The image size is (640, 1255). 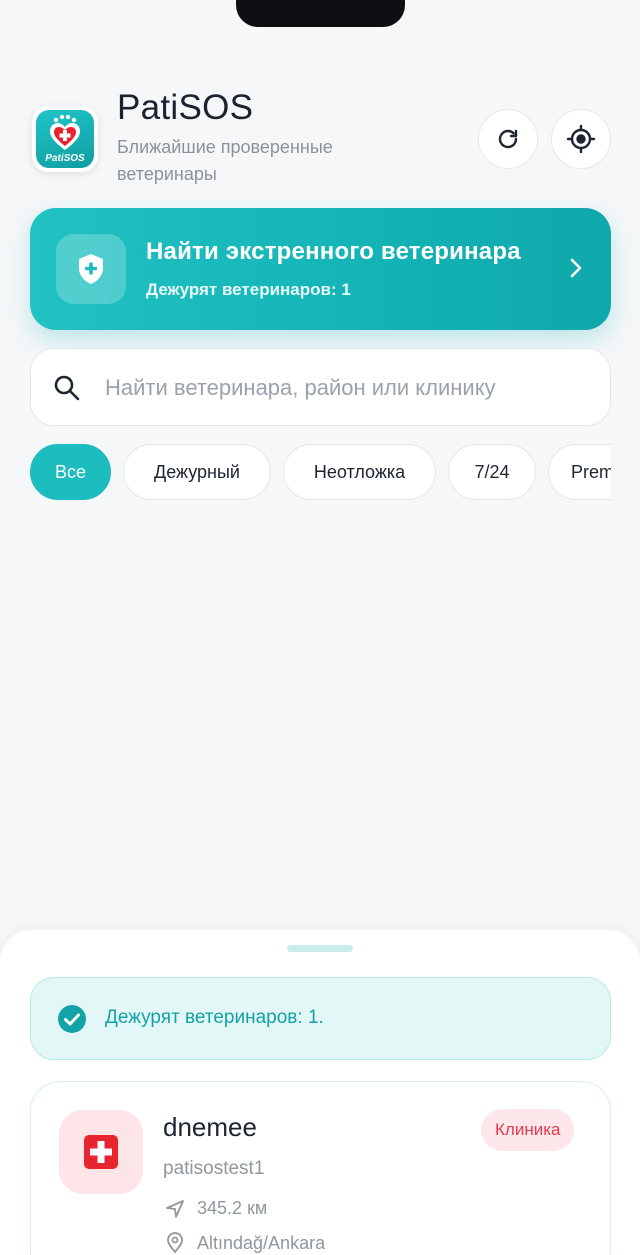 What do you see at coordinates (70, 472) in the screenshot?
I see `chip-all: Все` at bounding box center [70, 472].